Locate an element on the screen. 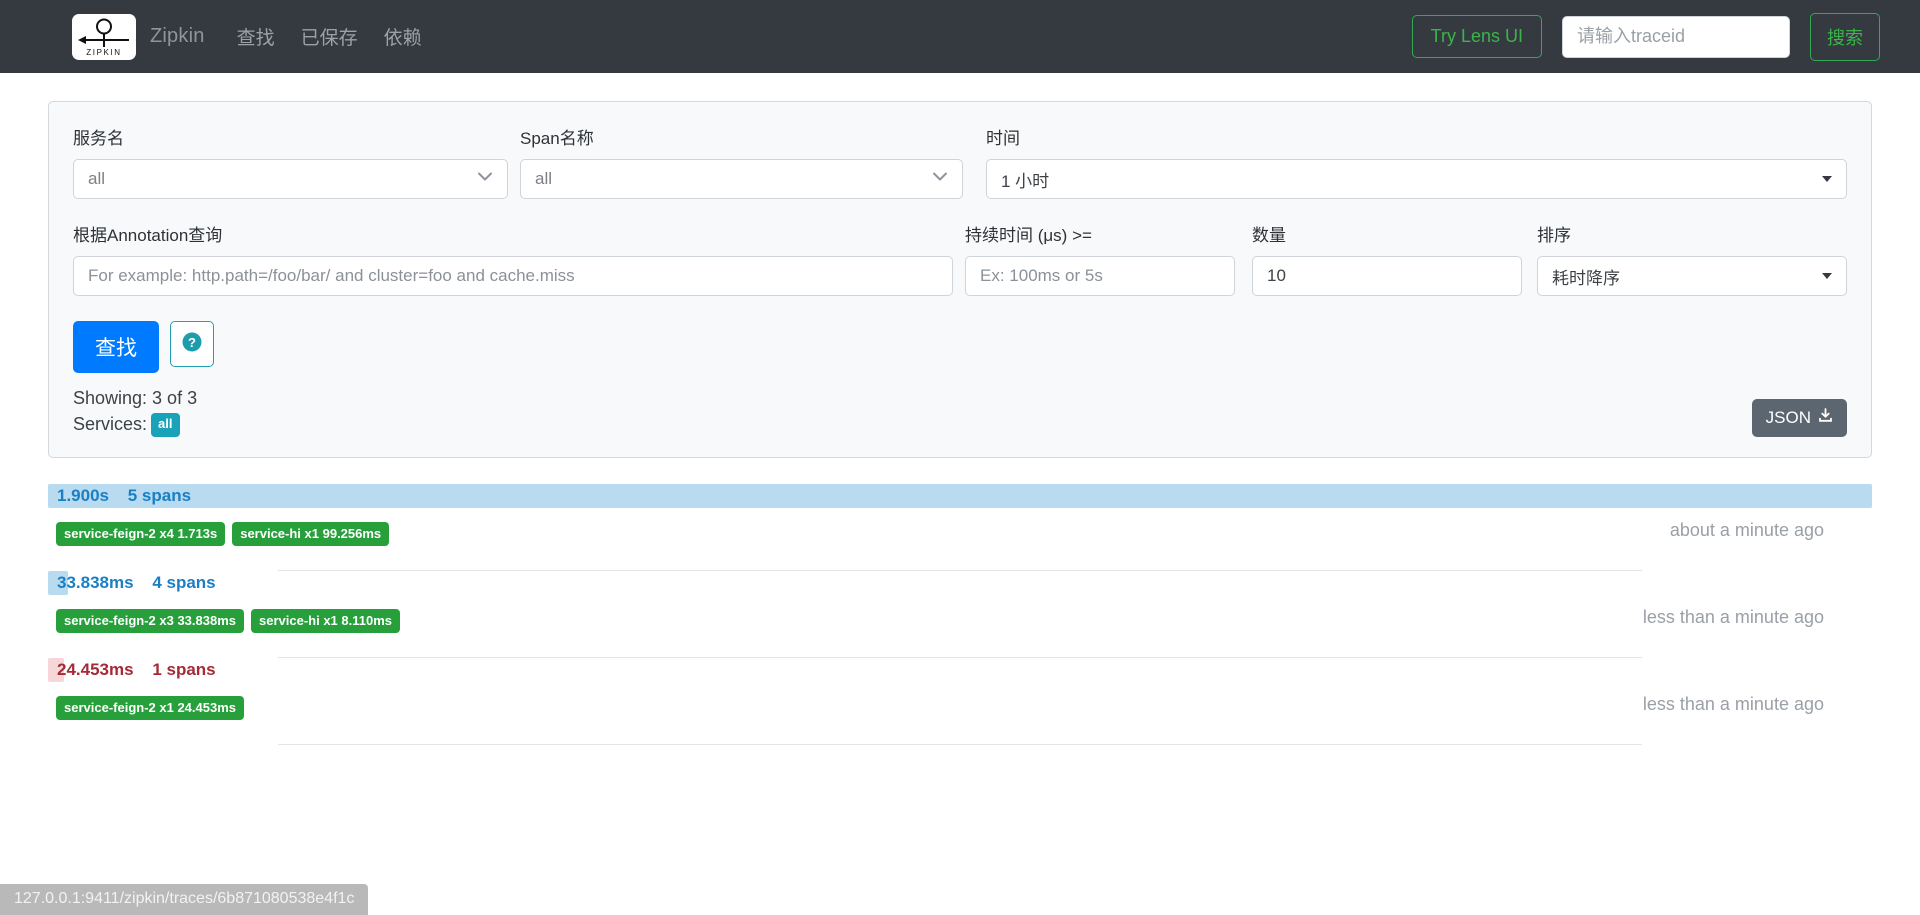  zipkin-logo-icon: ZIPKIN is located at coordinates (104, 36).